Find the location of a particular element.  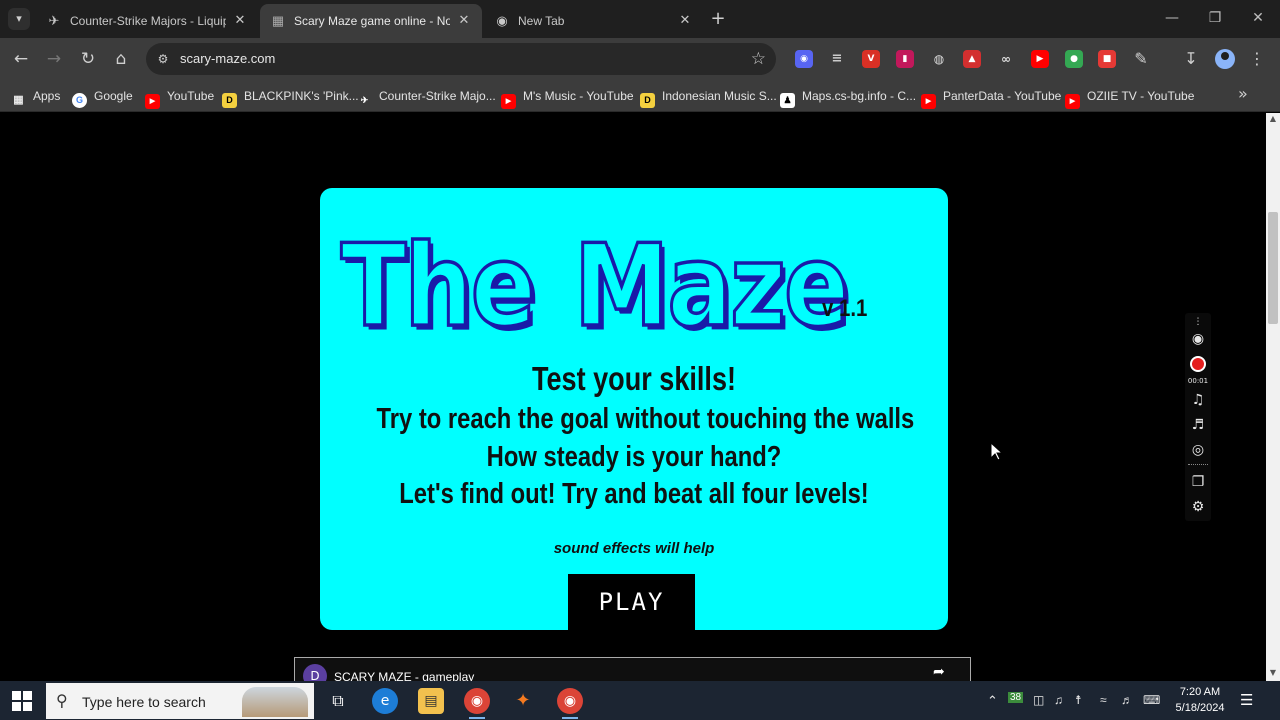

new-tab-button: + is located at coordinates (718, 19).